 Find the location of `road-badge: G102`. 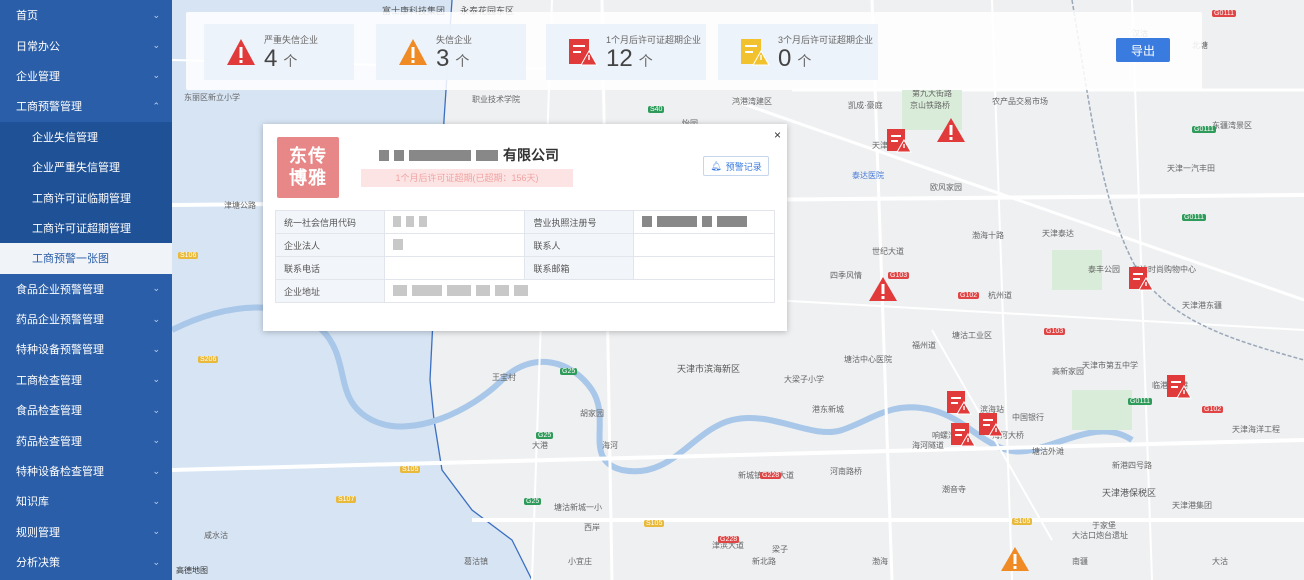

road-badge: G102 is located at coordinates (969, 295).